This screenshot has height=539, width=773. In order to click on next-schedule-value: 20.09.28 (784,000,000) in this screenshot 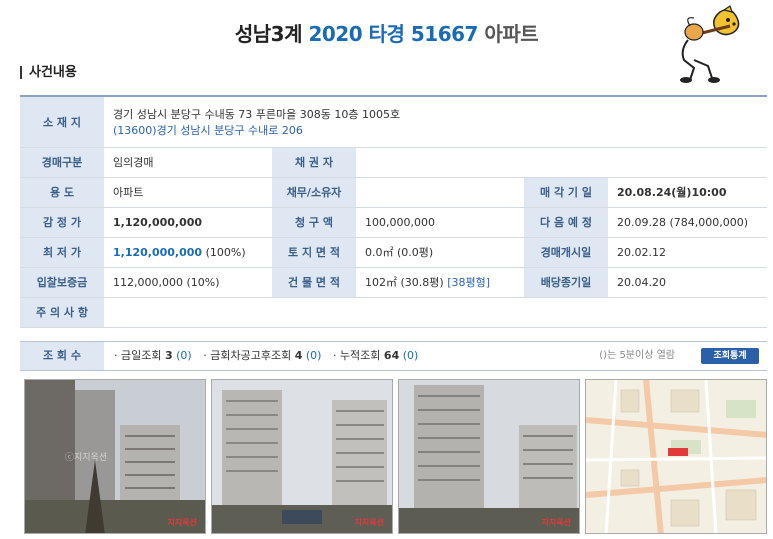, I will do `click(688, 222)`.